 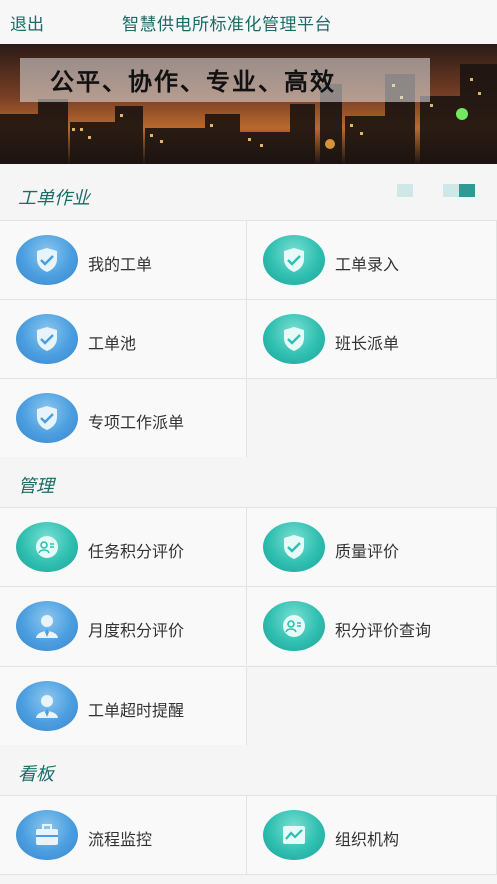 What do you see at coordinates (227, 25) in the screenshot?
I see `app-title: 智慧供电所标准化管理平台` at bounding box center [227, 25].